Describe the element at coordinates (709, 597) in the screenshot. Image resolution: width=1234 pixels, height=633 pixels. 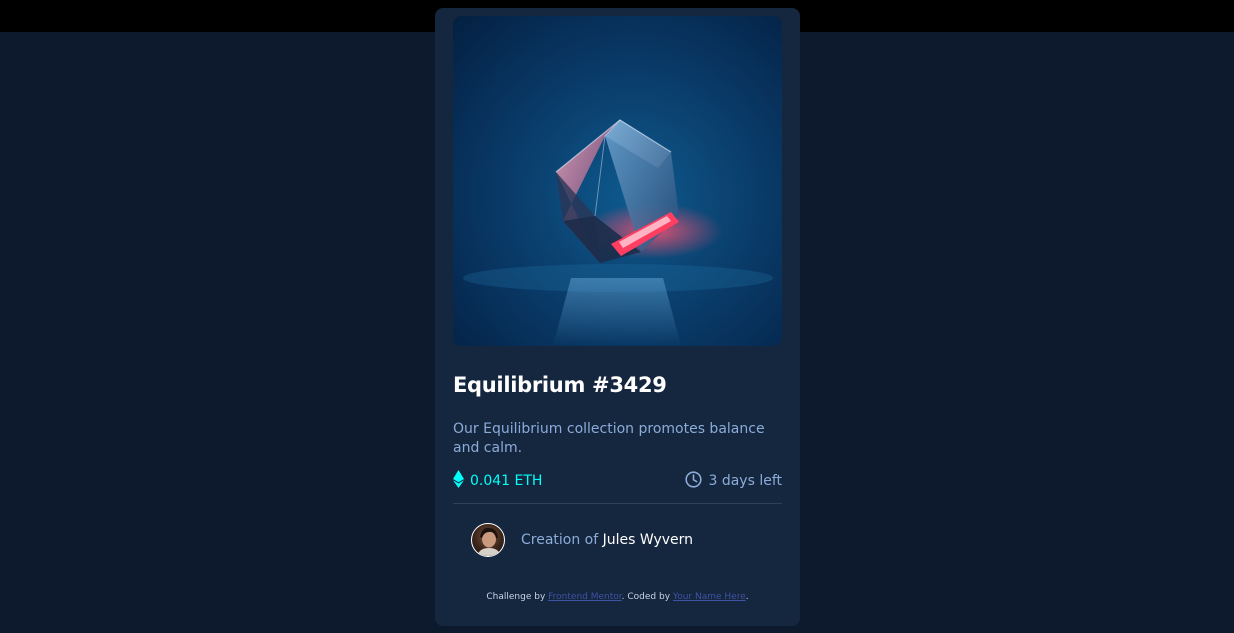
I see `author-link: Your Name Here` at that location.